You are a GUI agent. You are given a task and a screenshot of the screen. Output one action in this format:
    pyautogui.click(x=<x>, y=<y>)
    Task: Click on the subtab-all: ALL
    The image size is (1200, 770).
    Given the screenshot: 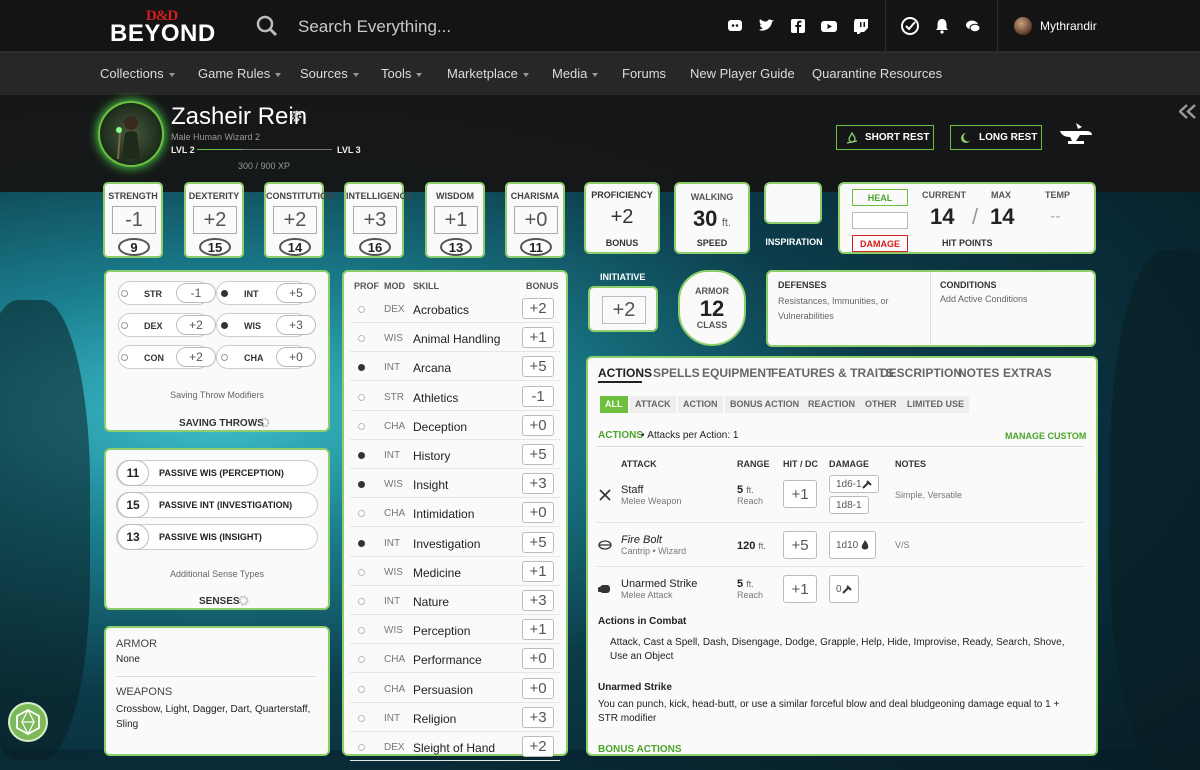 What is the action you would take?
    pyautogui.click(x=614, y=404)
    